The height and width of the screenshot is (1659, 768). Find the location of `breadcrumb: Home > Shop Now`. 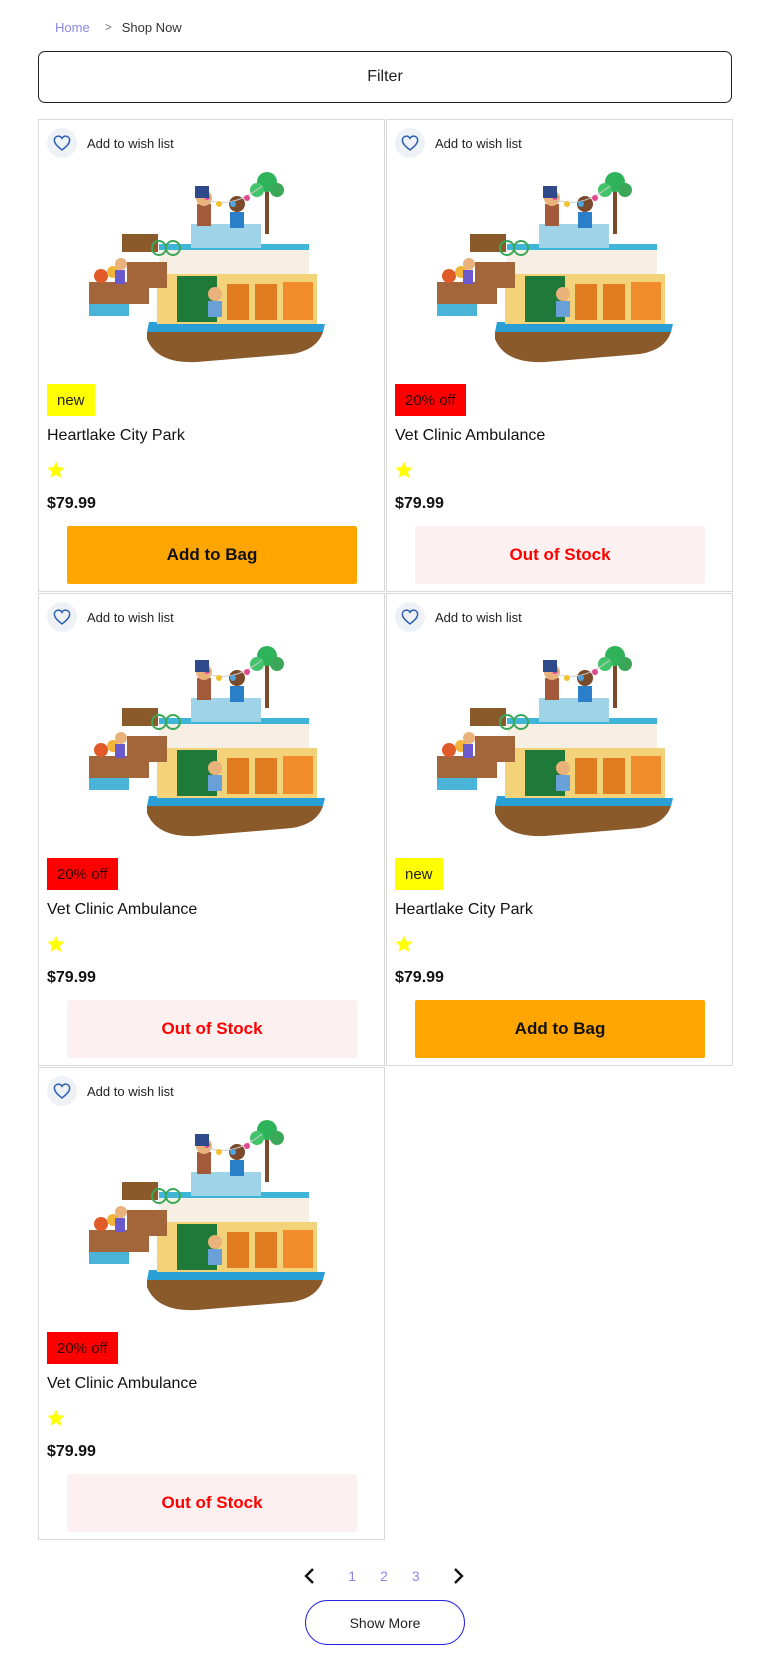

breadcrumb: Home > Shop Now is located at coordinates (118, 27).